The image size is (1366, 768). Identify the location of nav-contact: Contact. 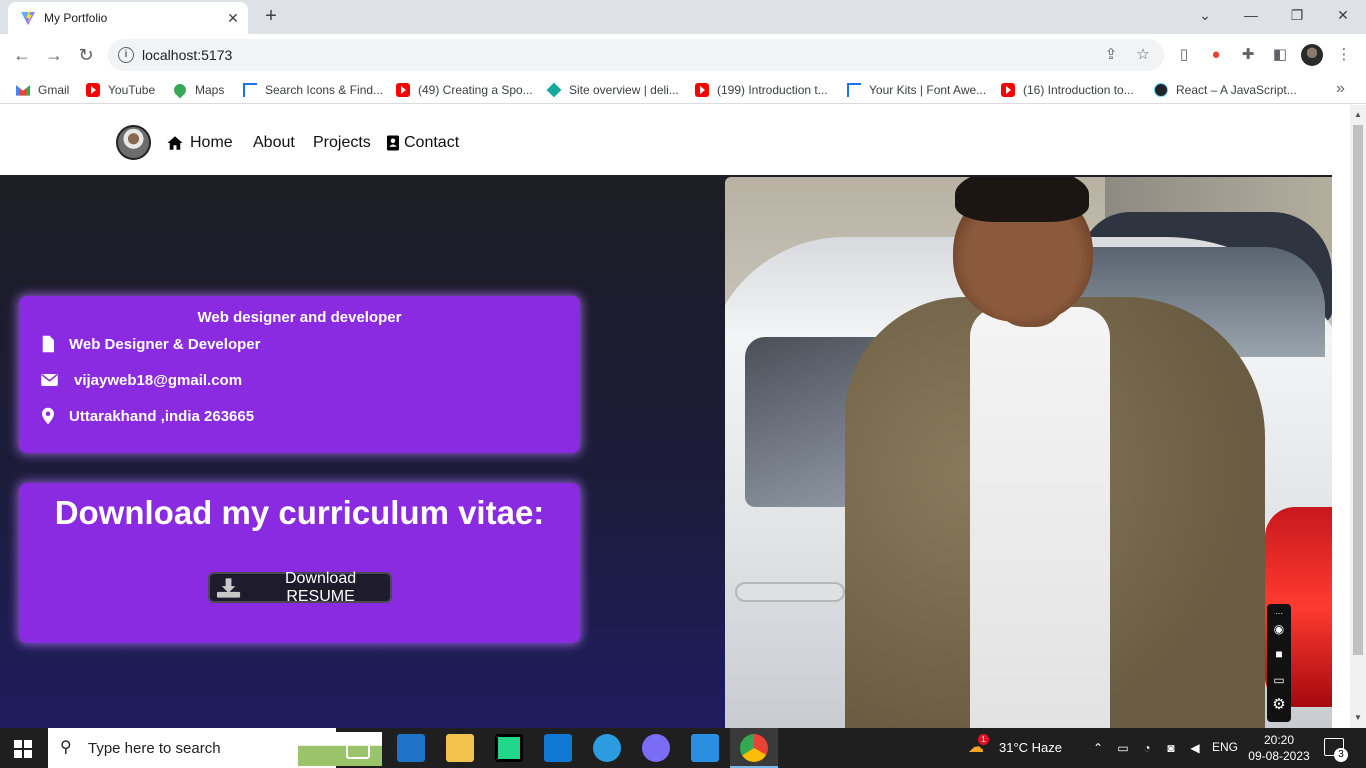
(421, 143).